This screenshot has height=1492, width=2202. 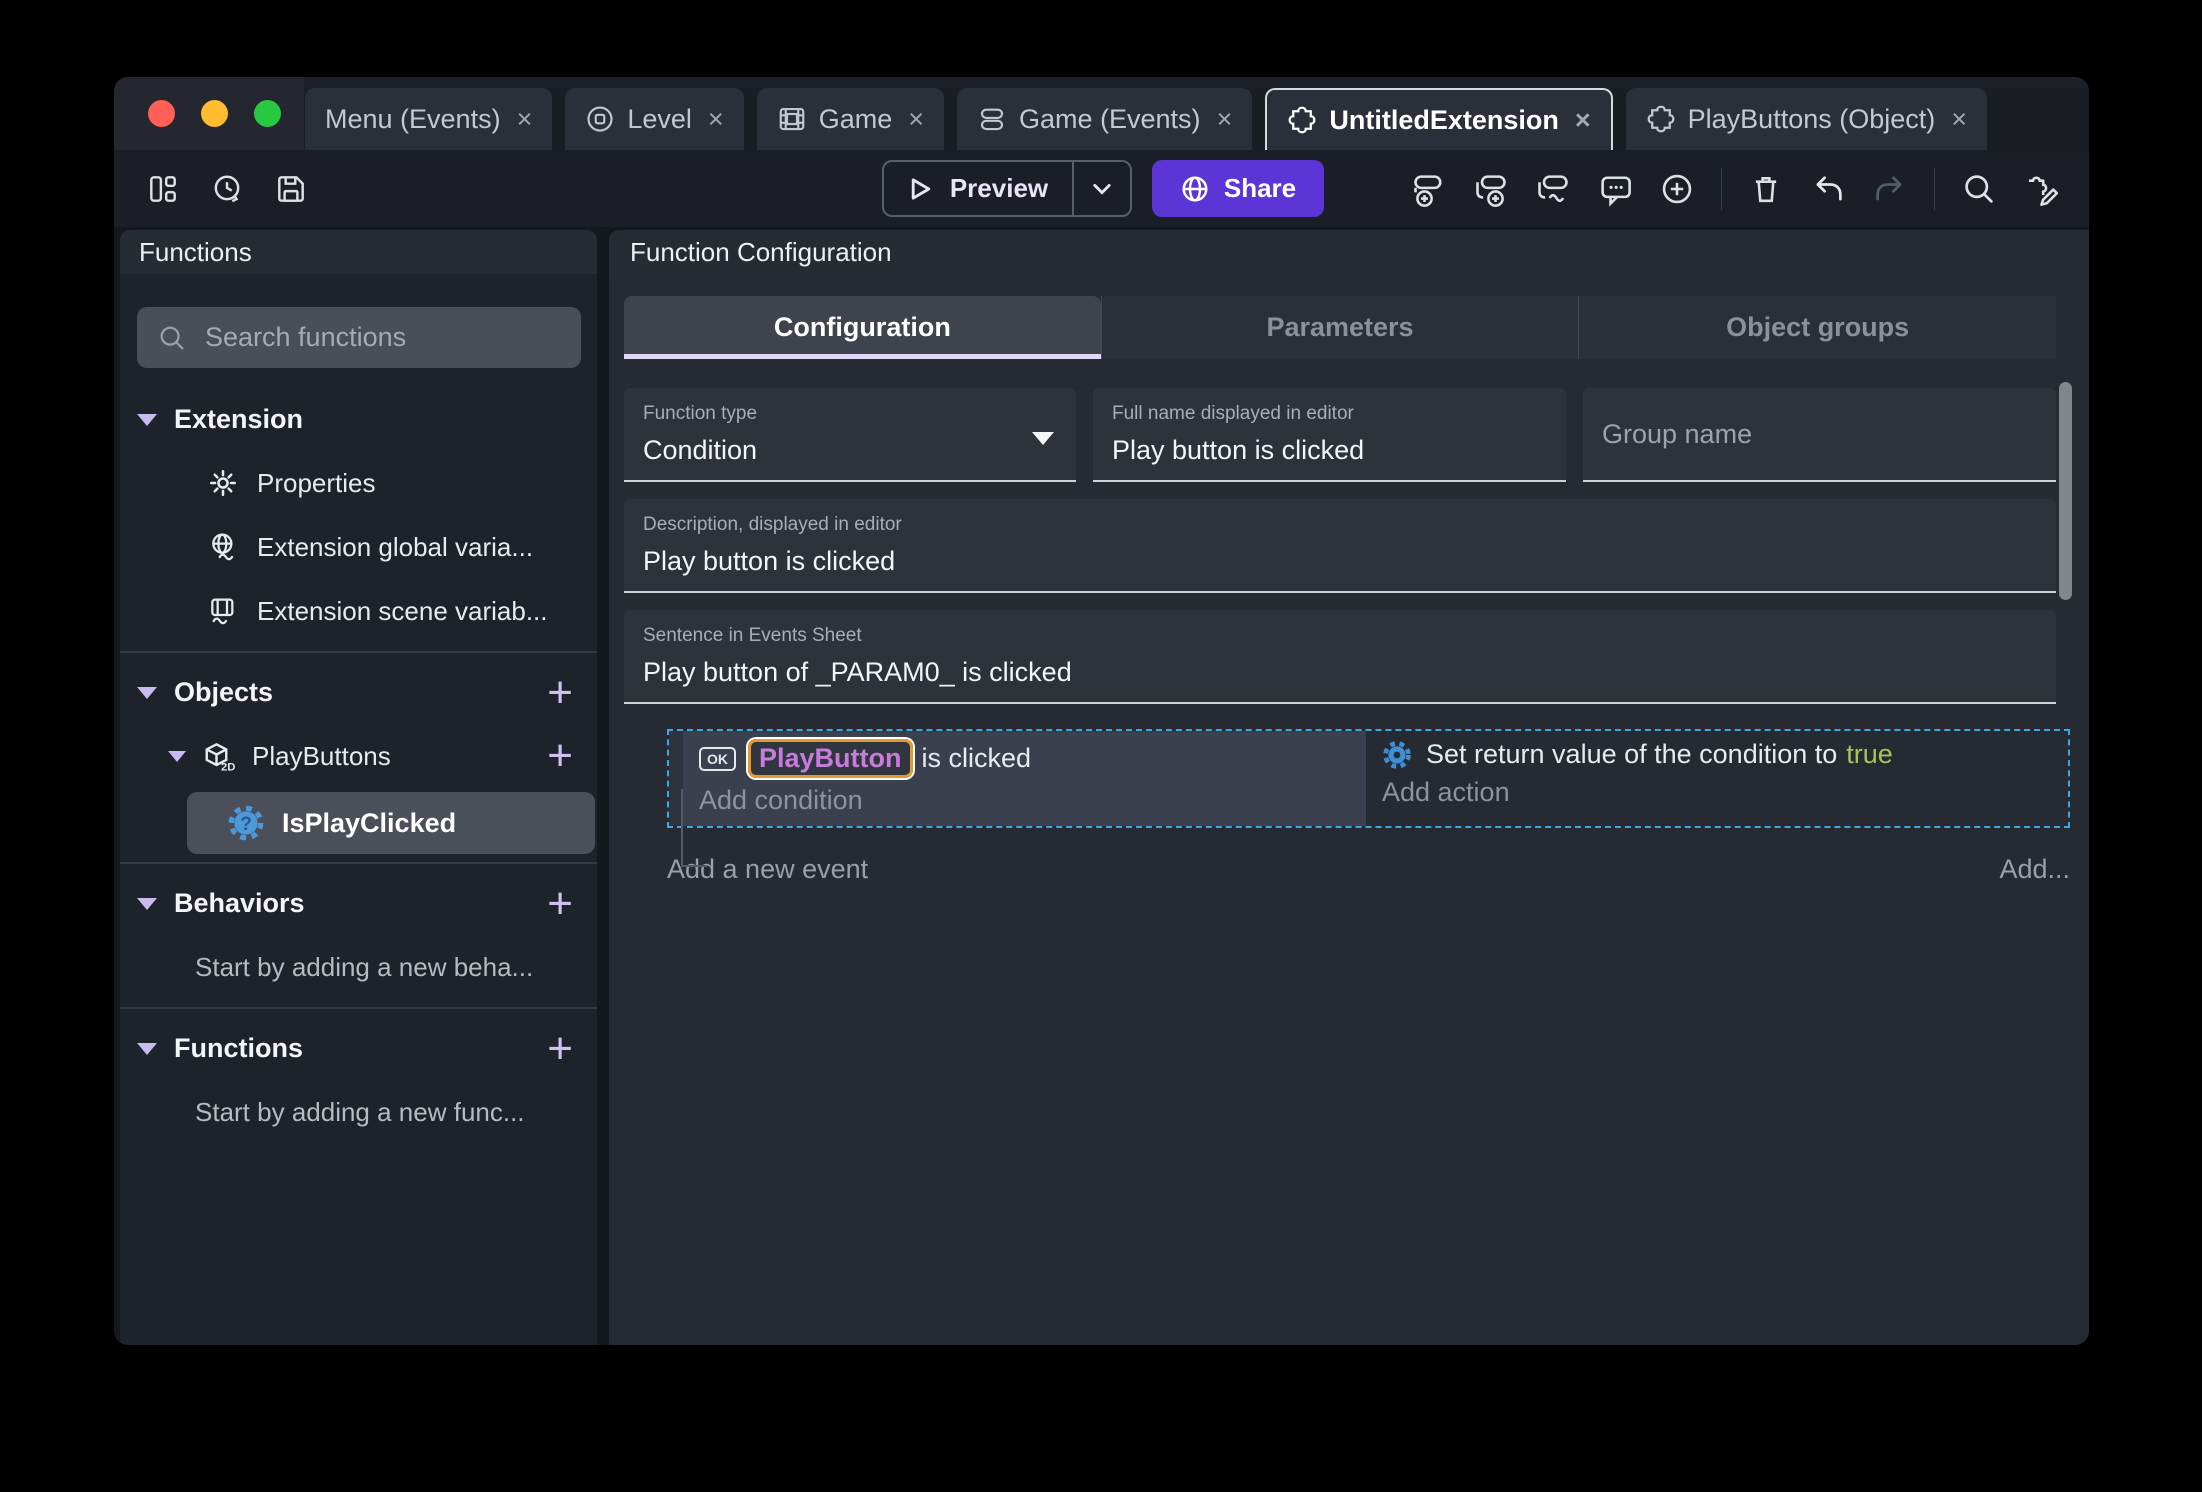 What do you see at coordinates (1491, 189) in the screenshot?
I see `add-subevent-icon` at bounding box center [1491, 189].